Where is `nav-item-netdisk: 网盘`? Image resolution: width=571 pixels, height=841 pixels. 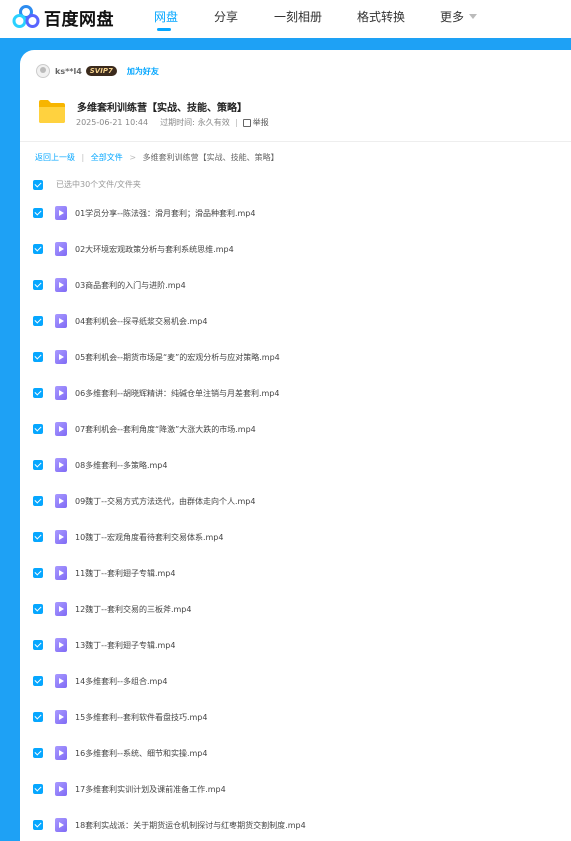 nav-item-netdisk: 网盘 is located at coordinates (166, 16).